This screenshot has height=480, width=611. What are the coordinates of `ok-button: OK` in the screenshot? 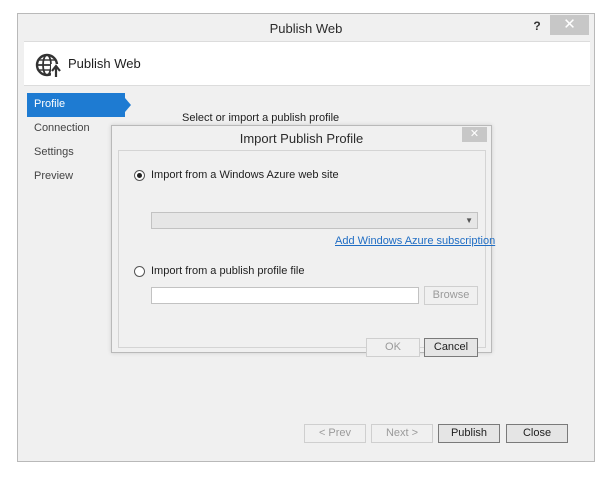 It's located at (393, 347).